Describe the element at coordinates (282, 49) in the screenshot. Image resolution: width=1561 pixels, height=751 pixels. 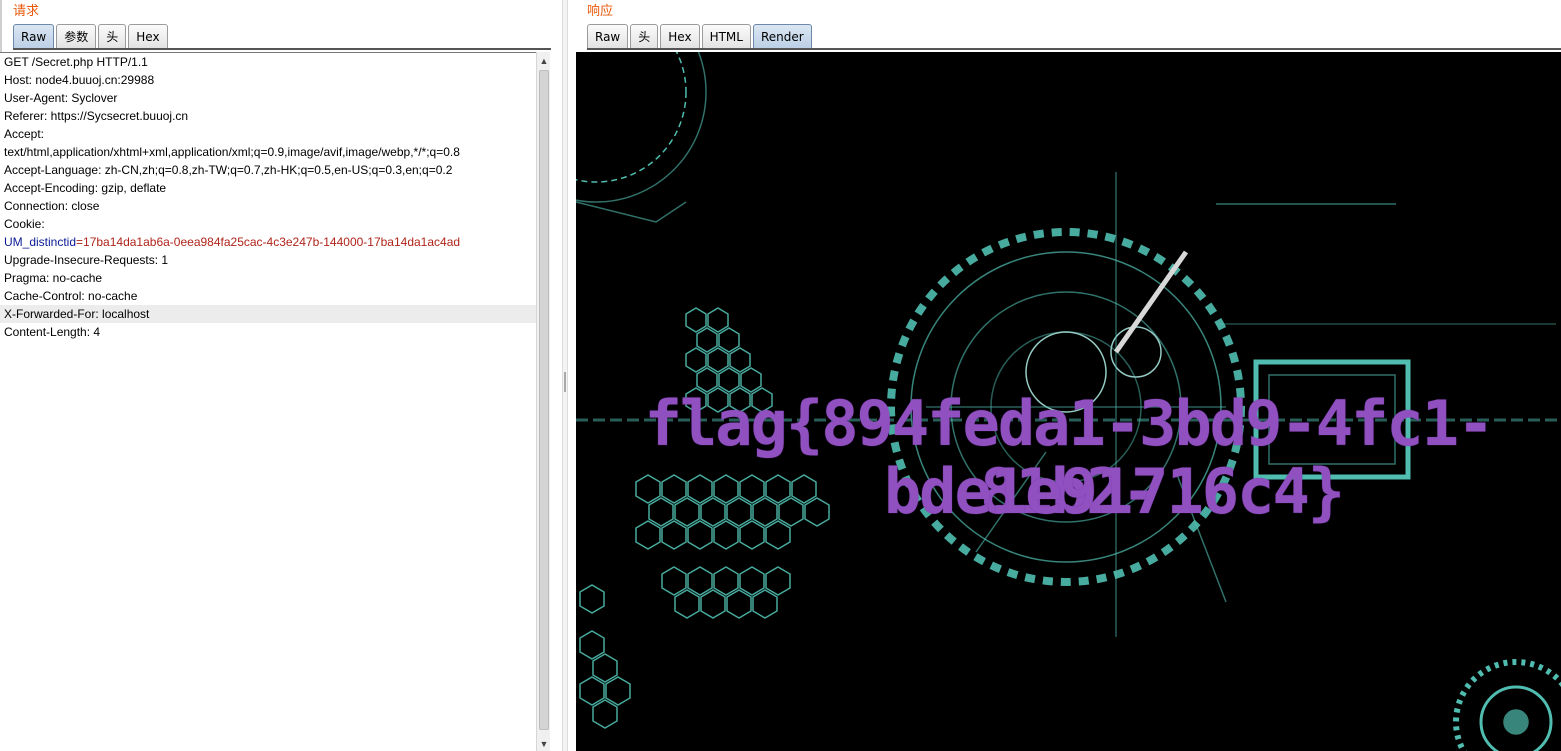
I see `request-tab-underline` at that location.